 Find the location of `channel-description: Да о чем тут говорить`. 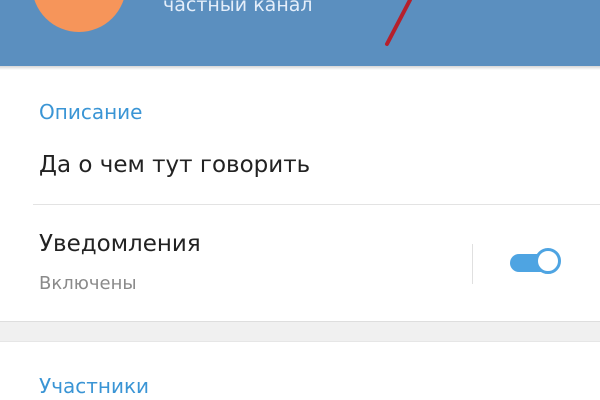

channel-description: Да о чем тут говорить is located at coordinates (174, 165).